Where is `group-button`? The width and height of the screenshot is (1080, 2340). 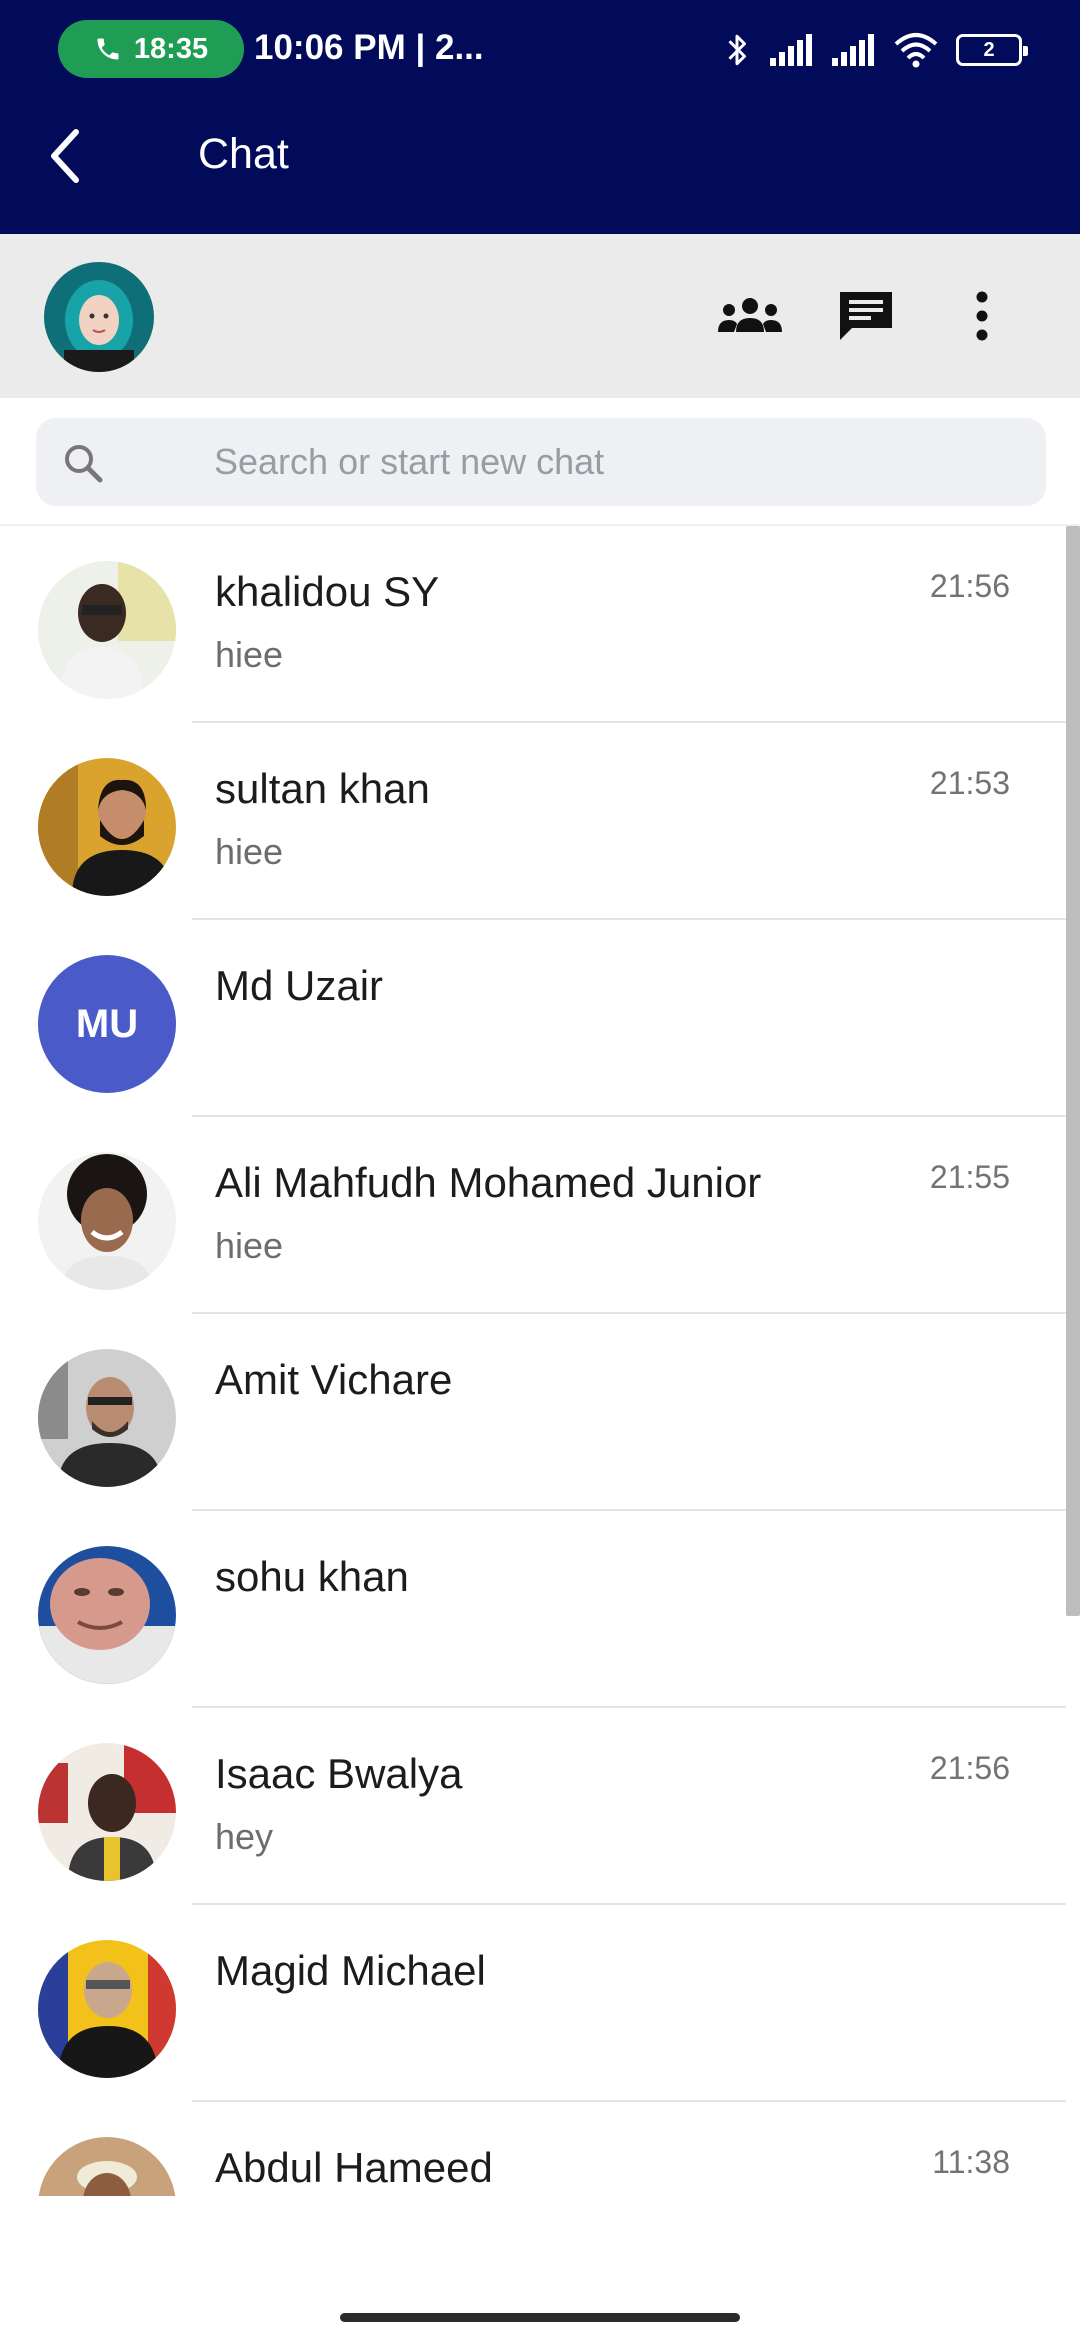 group-button is located at coordinates (750, 316).